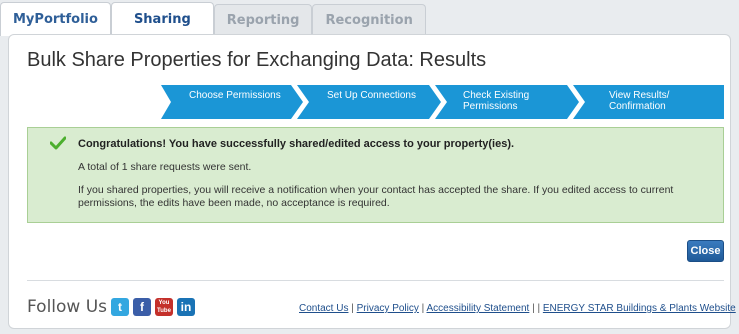 Image resolution: width=739 pixels, height=334 pixels. What do you see at coordinates (165, 167) in the screenshot?
I see `share-count-text: A total of 1 share requests were sent.` at bounding box center [165, 167].